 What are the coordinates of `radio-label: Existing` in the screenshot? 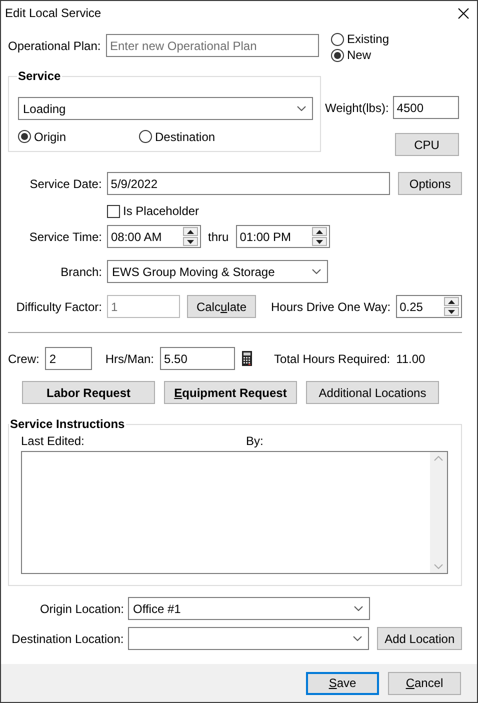 It's located at (368, 39).